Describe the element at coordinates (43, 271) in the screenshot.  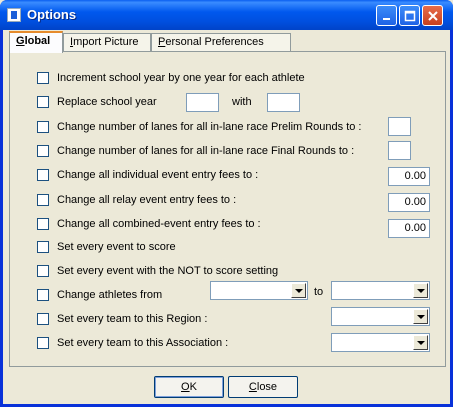
I see `set-not-score-checkbox` at that location.